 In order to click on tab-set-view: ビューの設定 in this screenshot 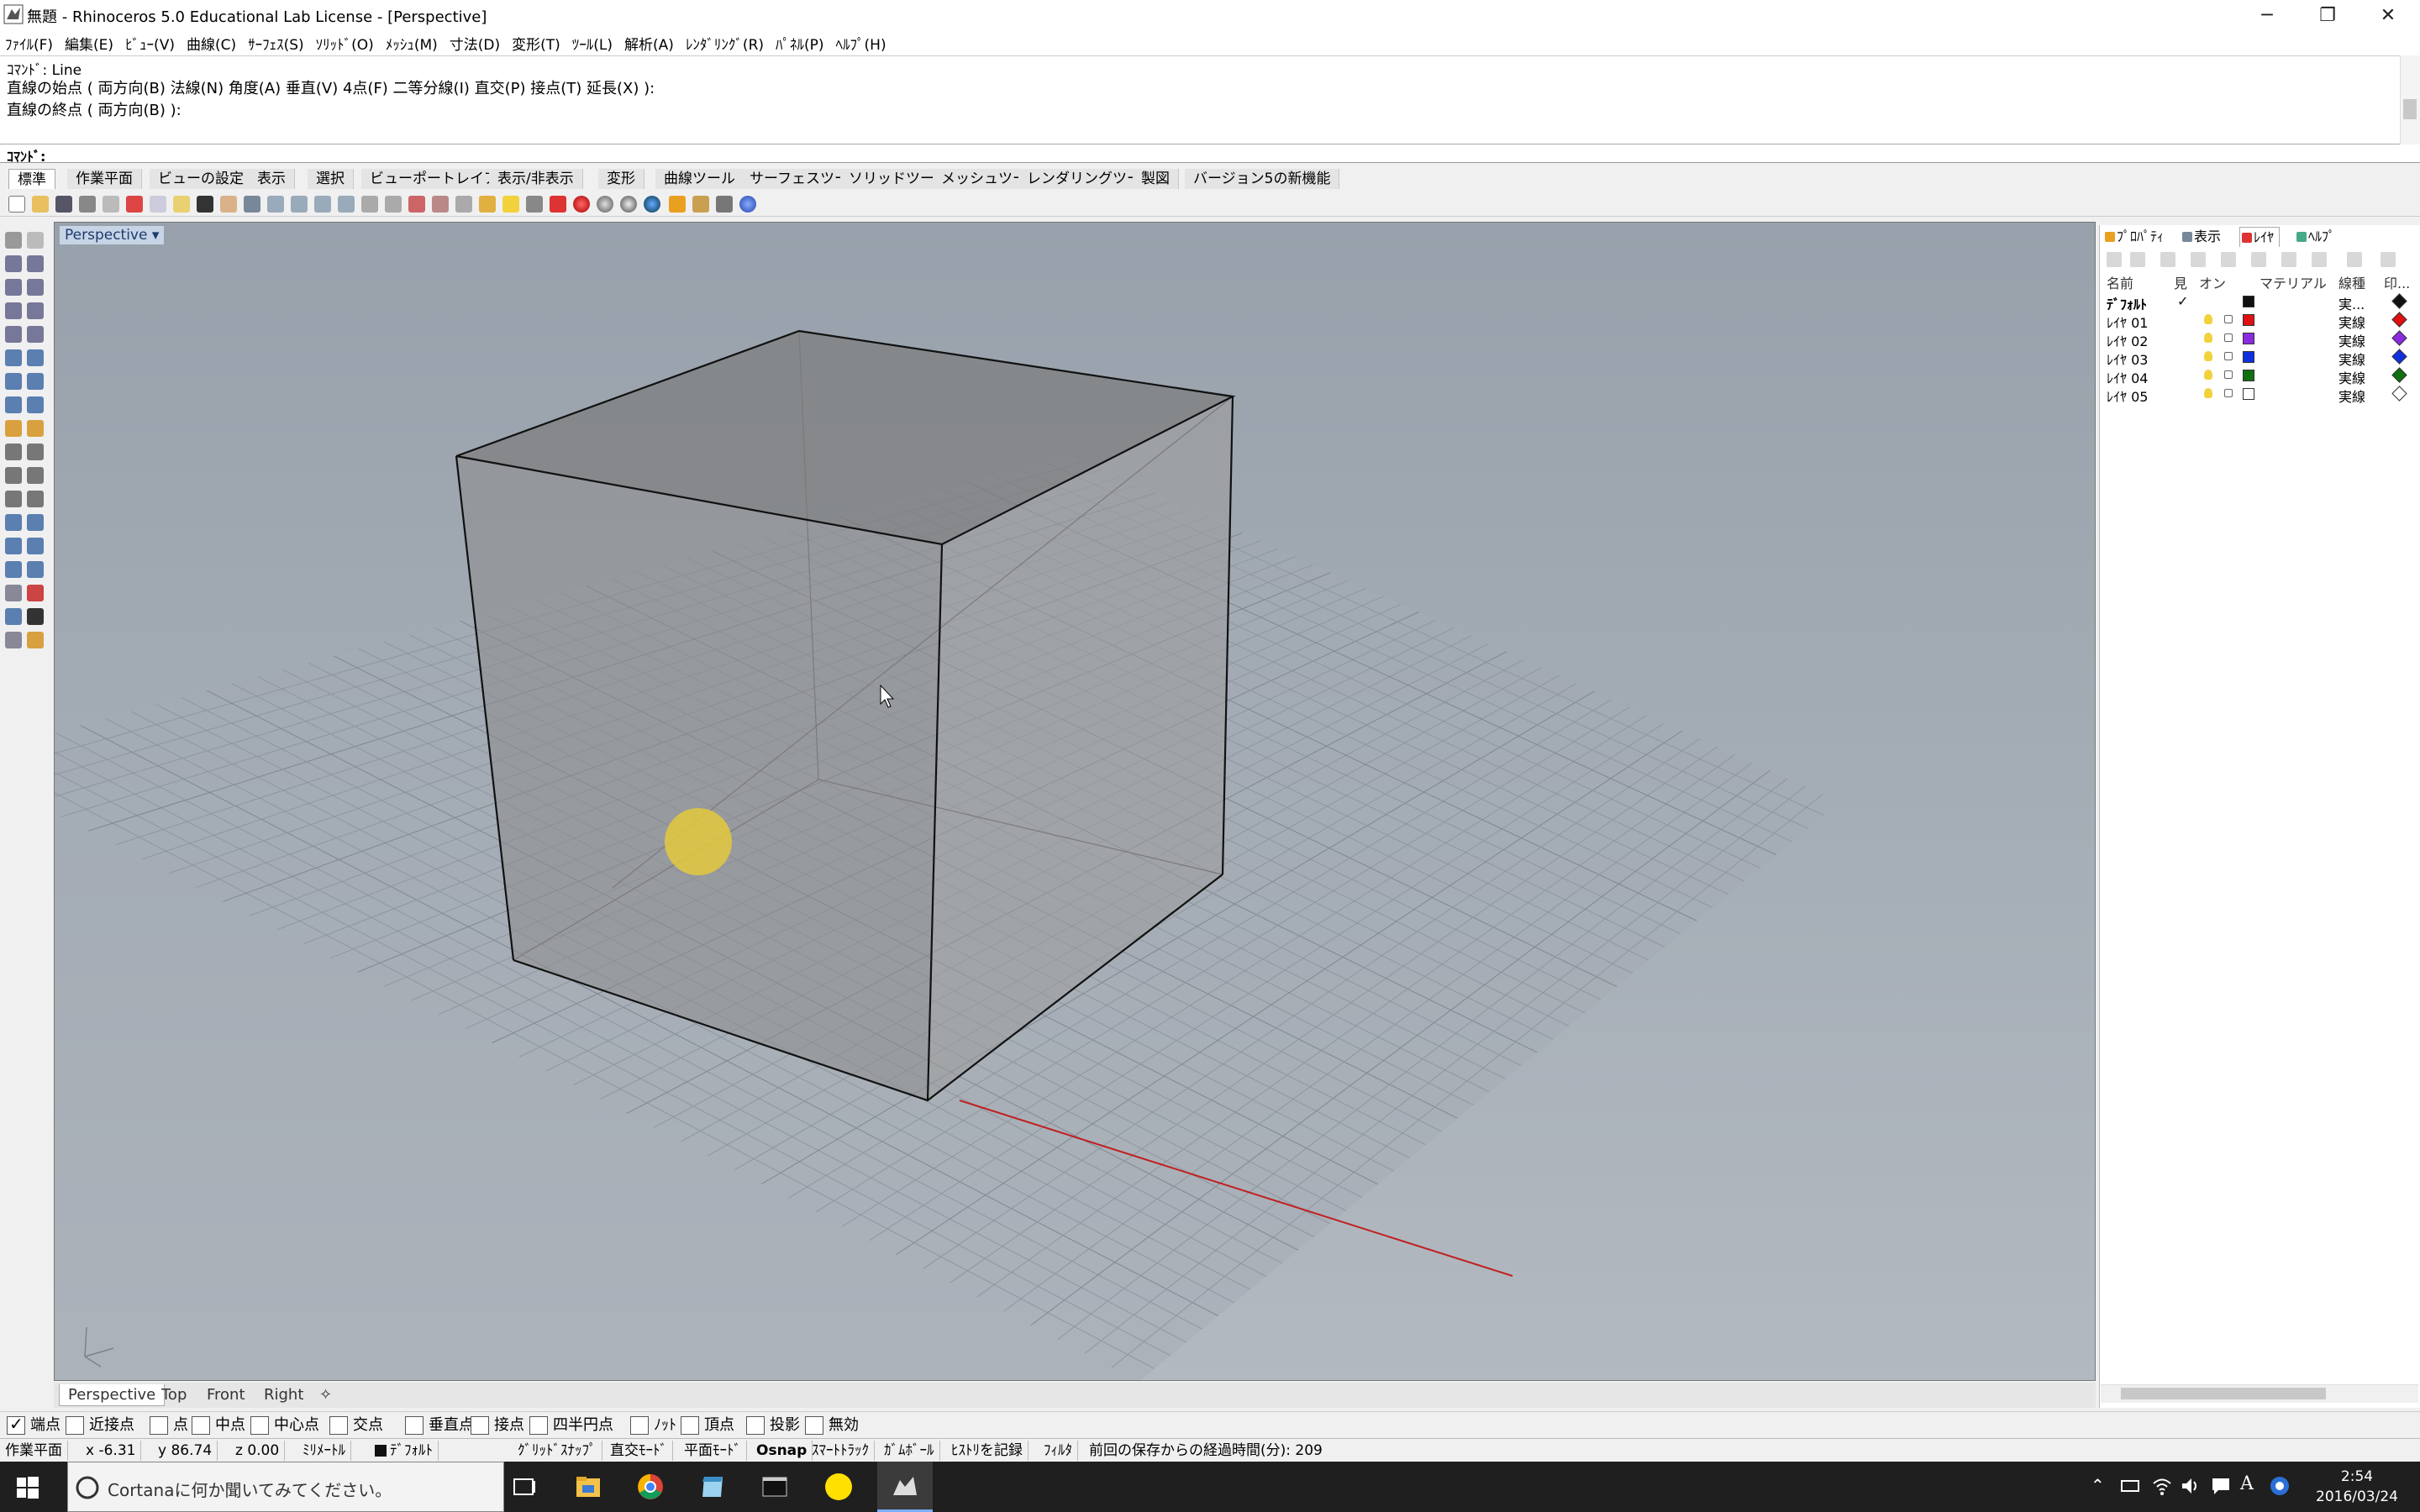, I will do `click(202, 179)`.